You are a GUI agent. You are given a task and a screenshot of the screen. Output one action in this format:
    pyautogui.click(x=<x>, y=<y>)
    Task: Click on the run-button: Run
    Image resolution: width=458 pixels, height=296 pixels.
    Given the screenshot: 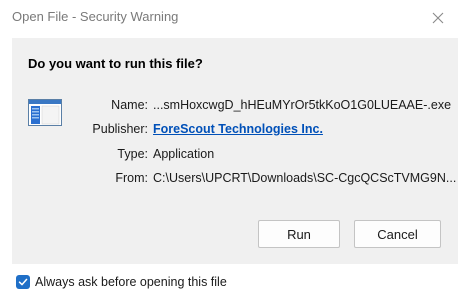 What is the action you would take?
    pyautogui.click(x=299, y=234)
    